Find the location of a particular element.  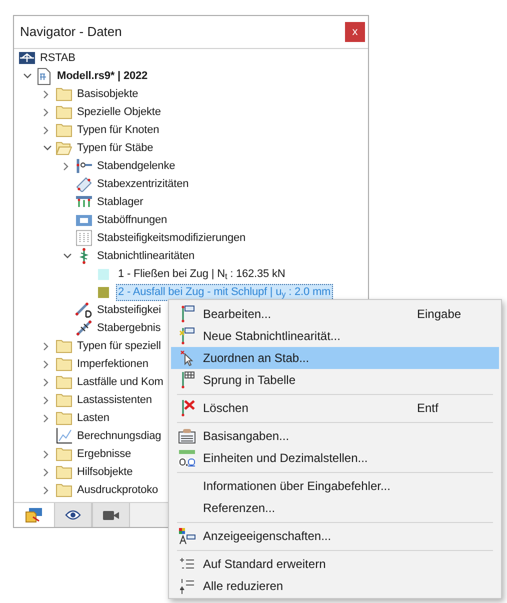

tree-item: Stabnichtlinearitäten is located at coordinates (146, 256).